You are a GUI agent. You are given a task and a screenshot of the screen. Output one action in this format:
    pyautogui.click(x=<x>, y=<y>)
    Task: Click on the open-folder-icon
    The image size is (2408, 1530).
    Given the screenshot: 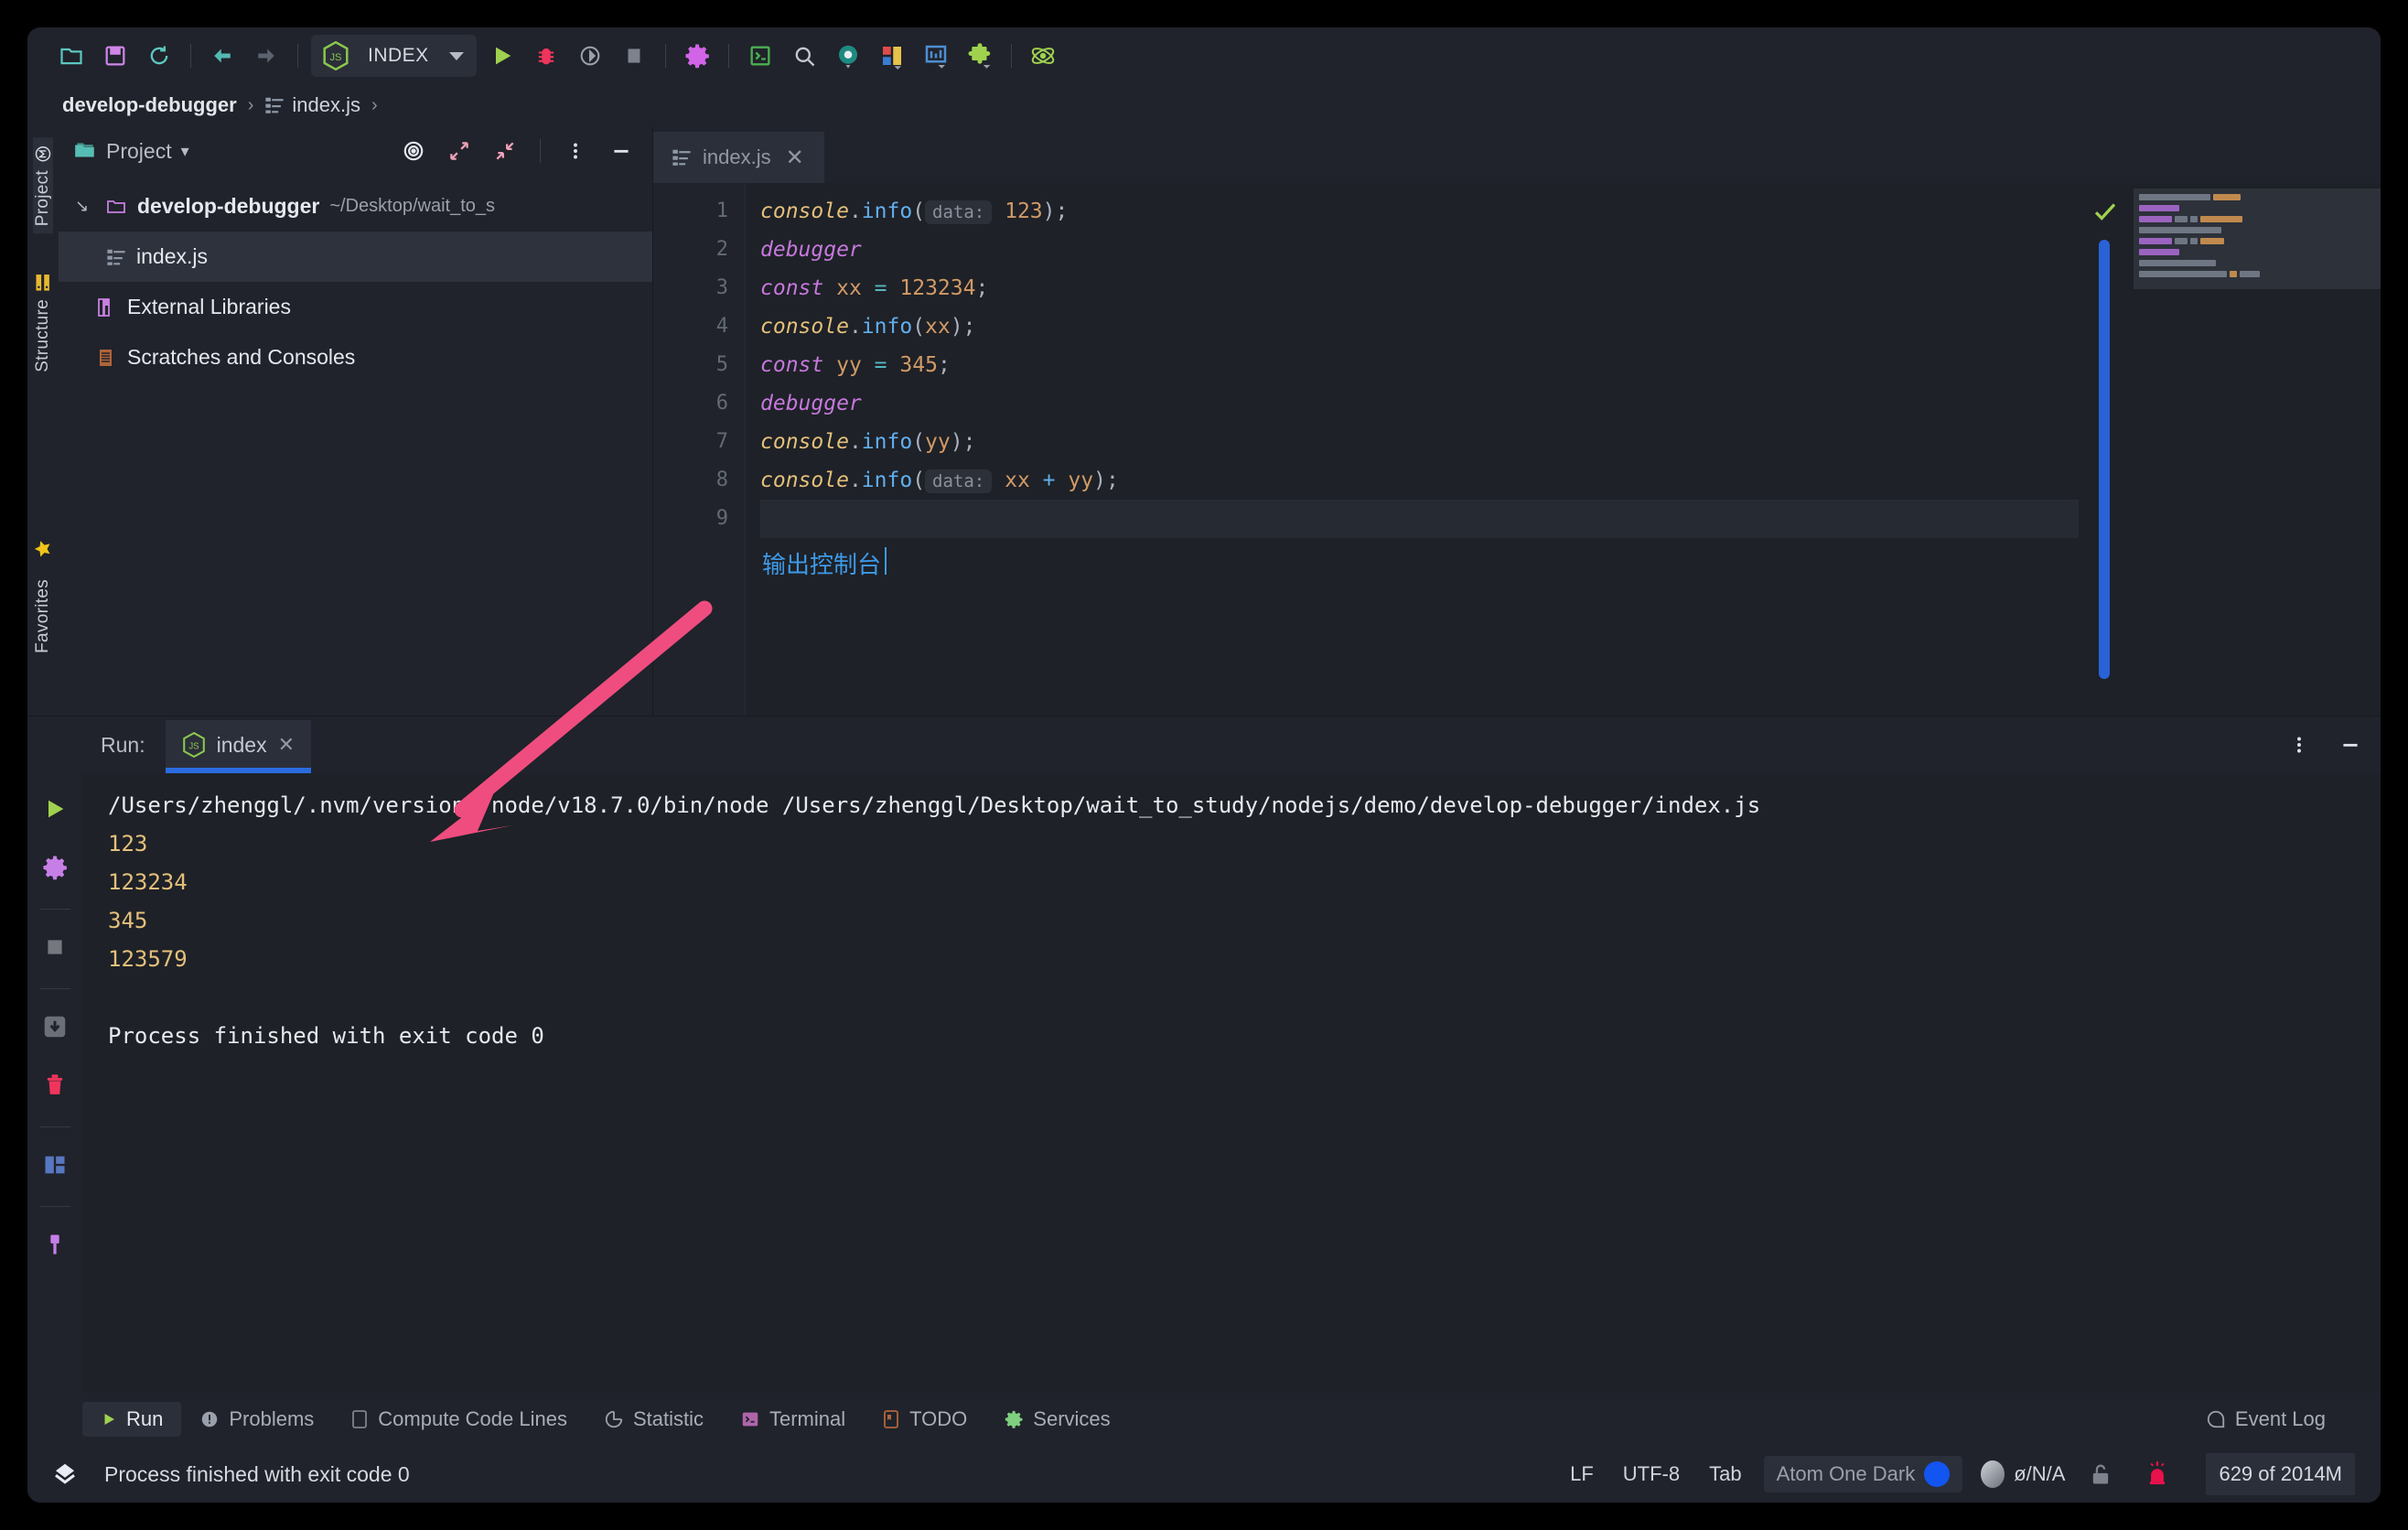 What is the action you would take?
    pyautogui.click(x=71, y=56)
    